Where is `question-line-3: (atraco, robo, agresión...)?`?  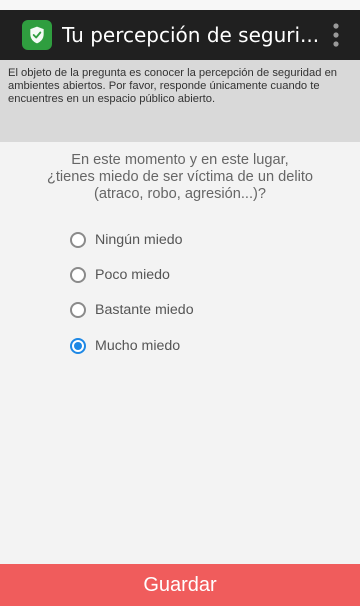 question-line-3: (atraco, robo, agresión...)? is located at coordinates (180, 194).